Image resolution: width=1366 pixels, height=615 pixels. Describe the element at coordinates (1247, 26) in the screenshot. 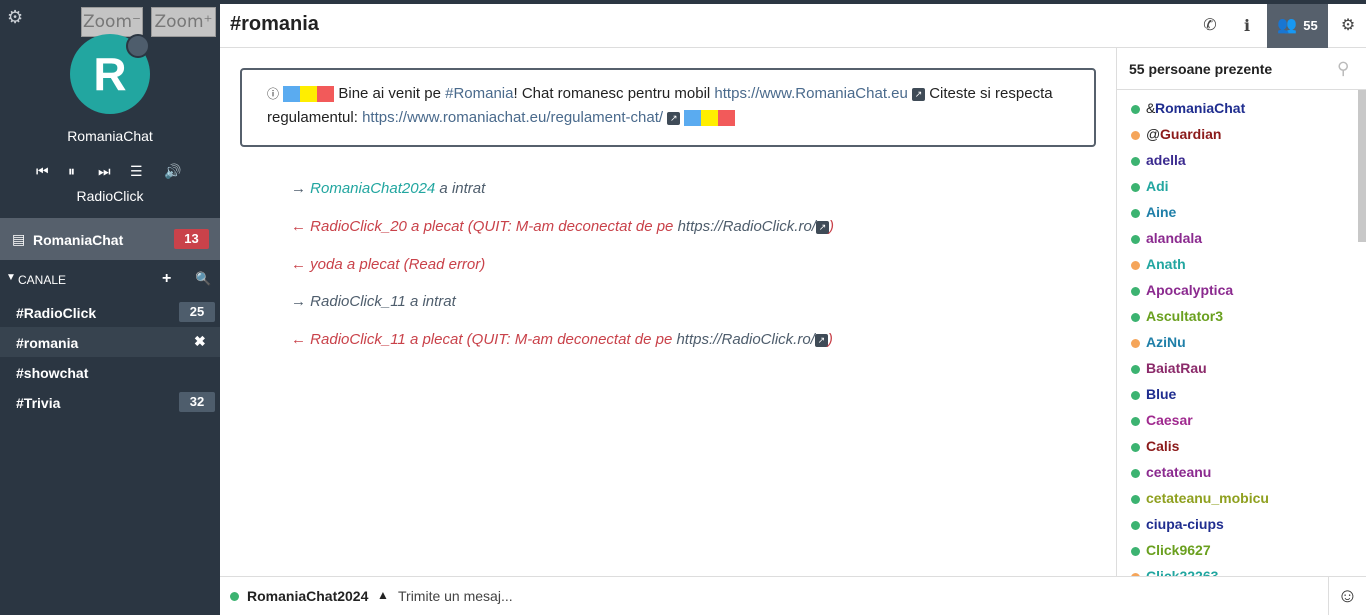

I see `info-icon: i` at that location.